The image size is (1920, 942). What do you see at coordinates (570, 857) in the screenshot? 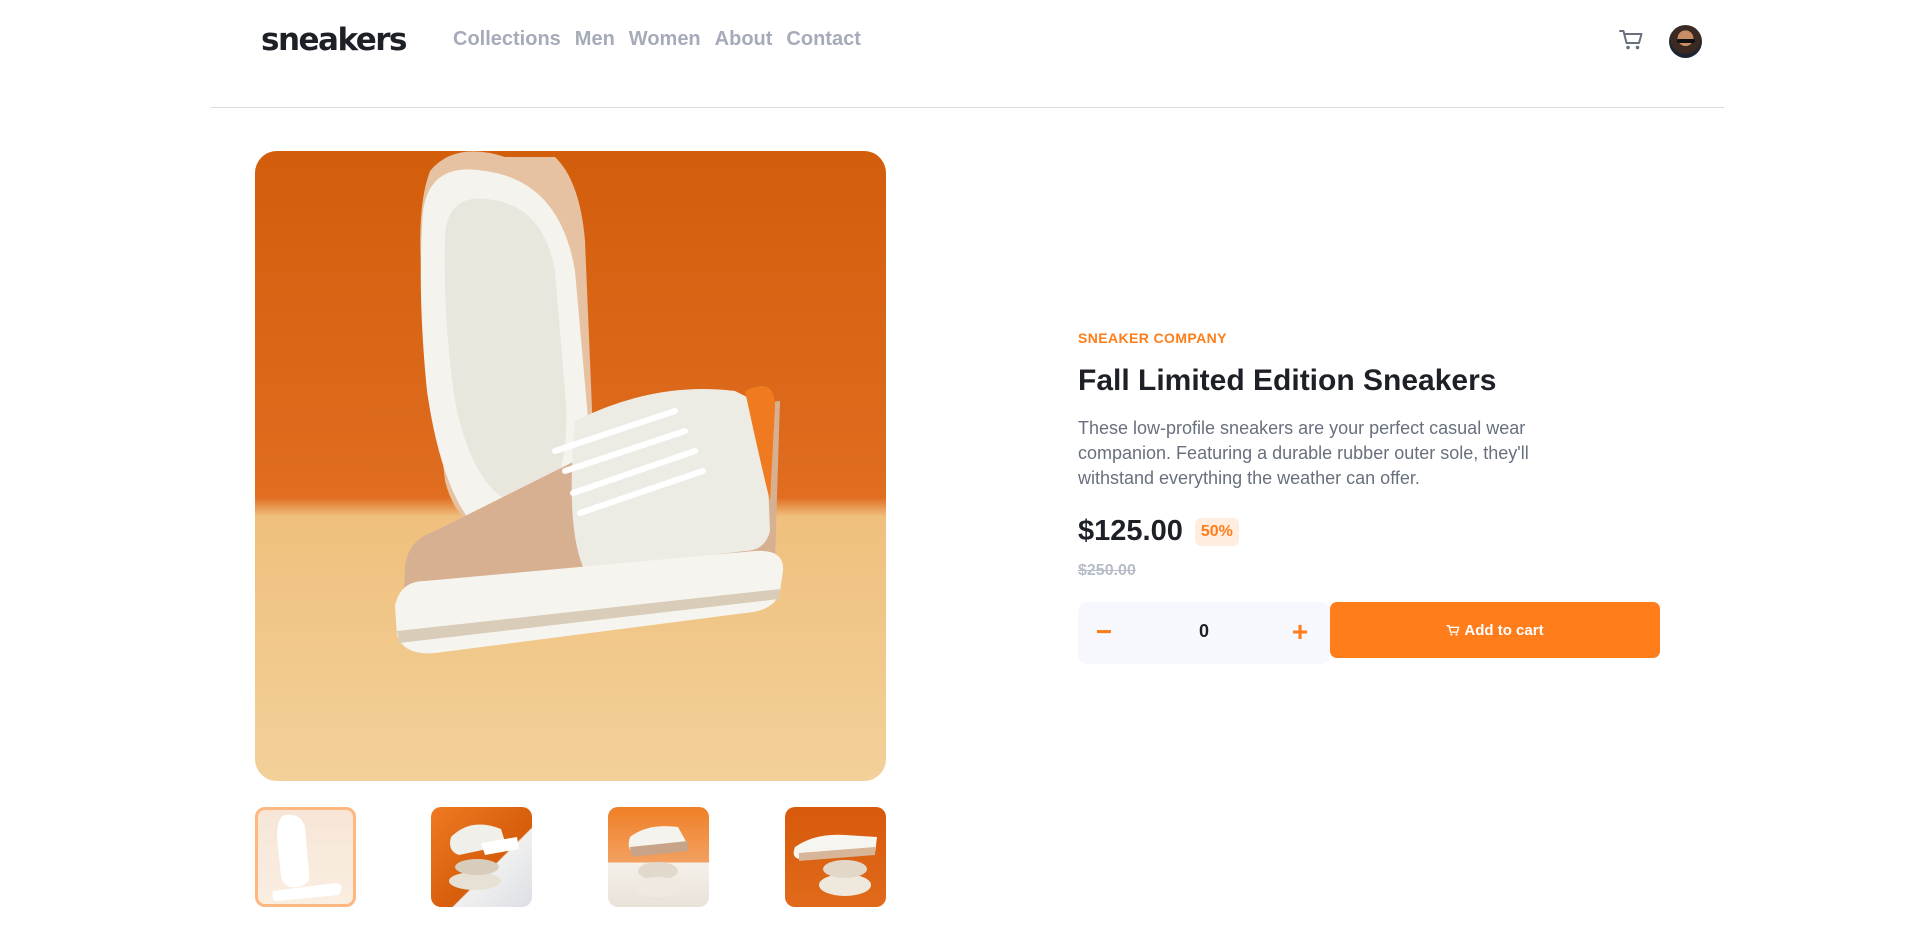
I see `thumbnail-strip` at bounding box center [570, 857].